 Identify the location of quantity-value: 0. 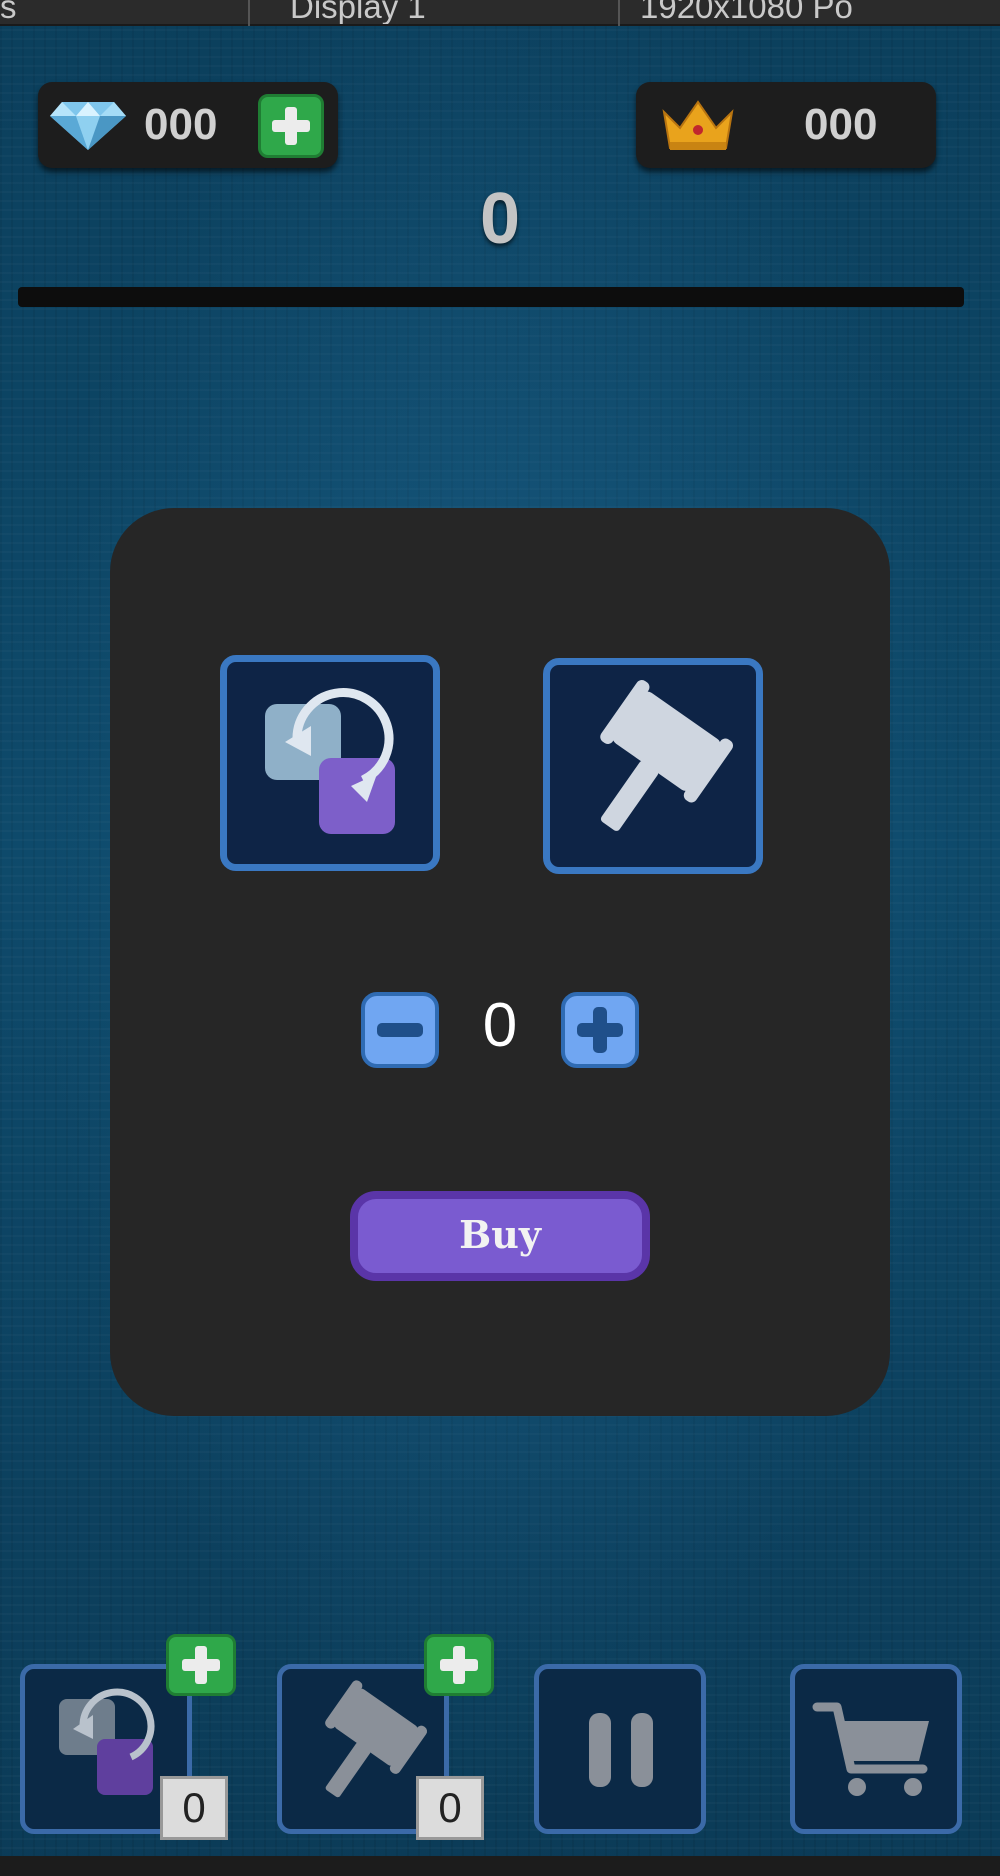
(500, 1025).